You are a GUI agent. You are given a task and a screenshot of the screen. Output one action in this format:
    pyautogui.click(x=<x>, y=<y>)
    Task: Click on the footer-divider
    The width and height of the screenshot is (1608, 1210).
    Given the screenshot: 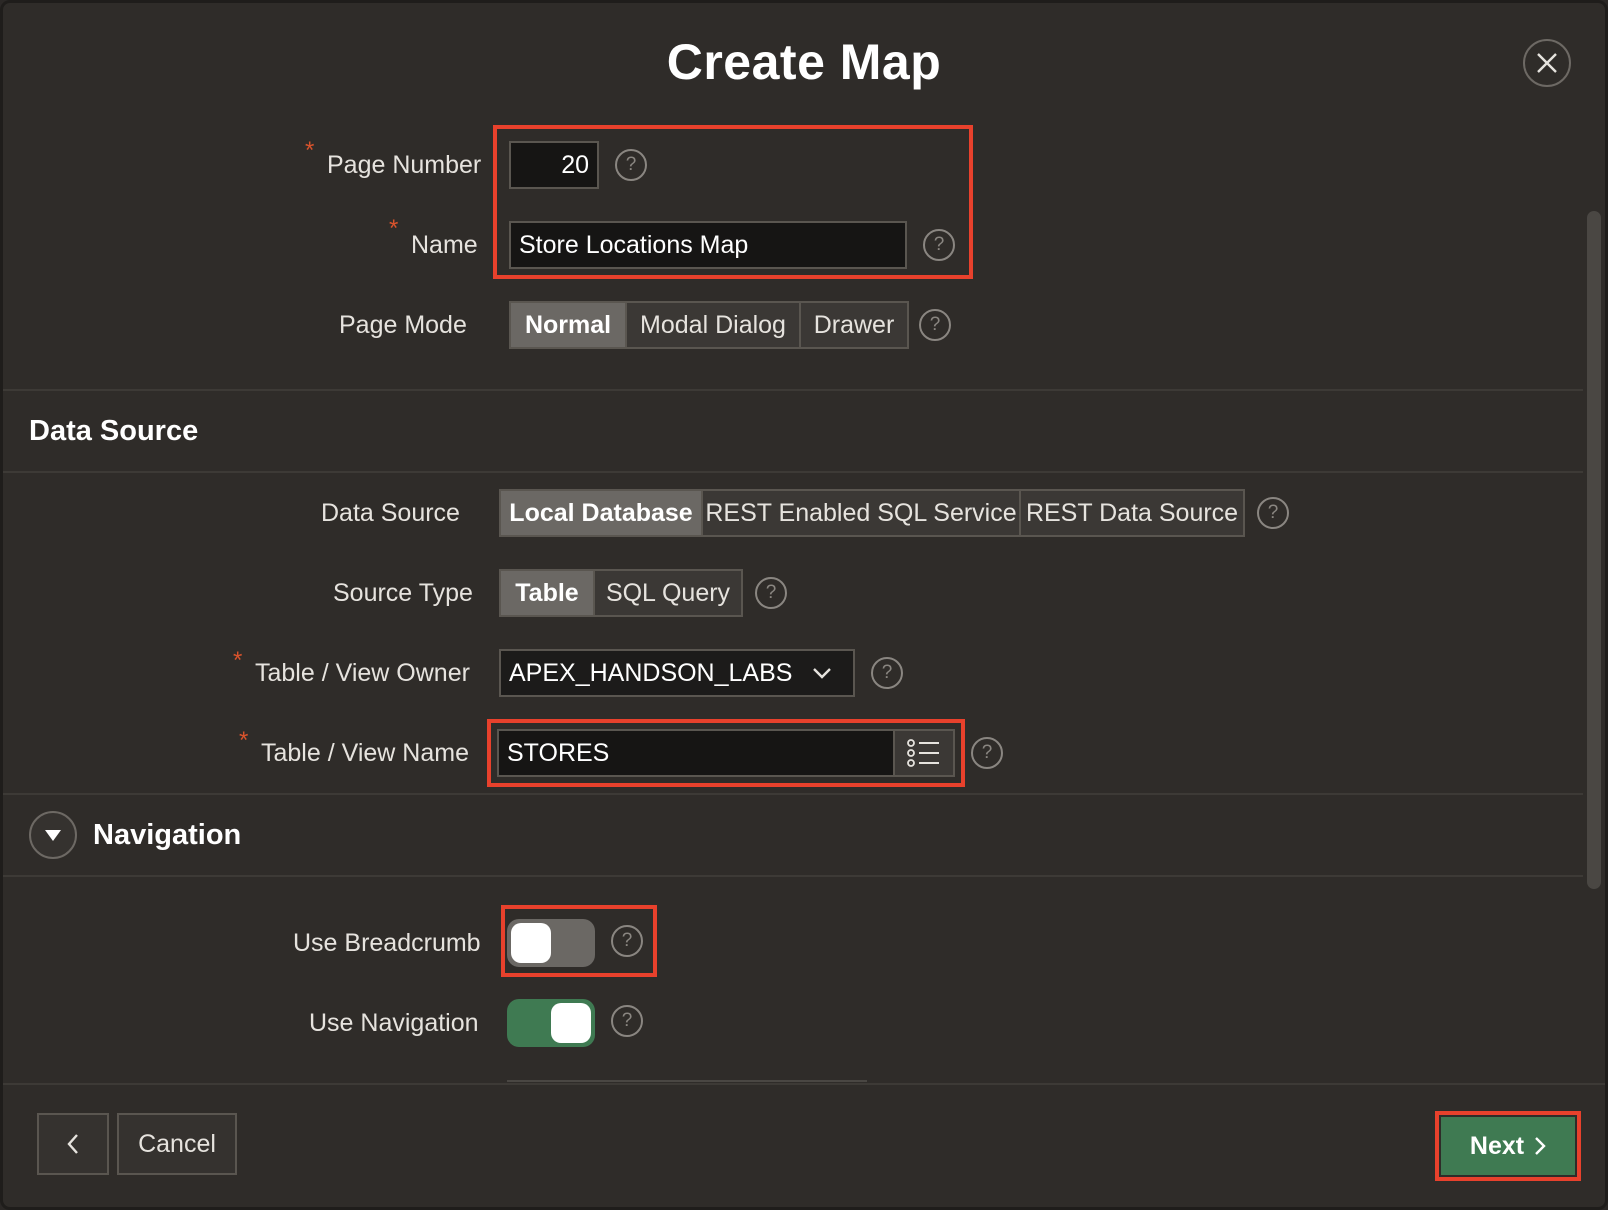 What is the action you would take?
    pyautogui.click(x=804, y=1084)
    